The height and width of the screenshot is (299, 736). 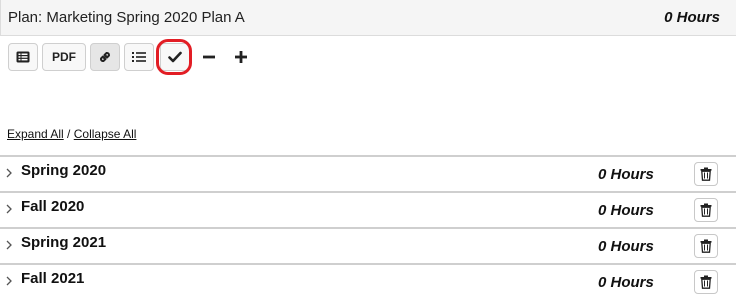 I want to click on plan-title: Plan: Marketing Spring 2020 Plan A, so click(x=126, y=17).